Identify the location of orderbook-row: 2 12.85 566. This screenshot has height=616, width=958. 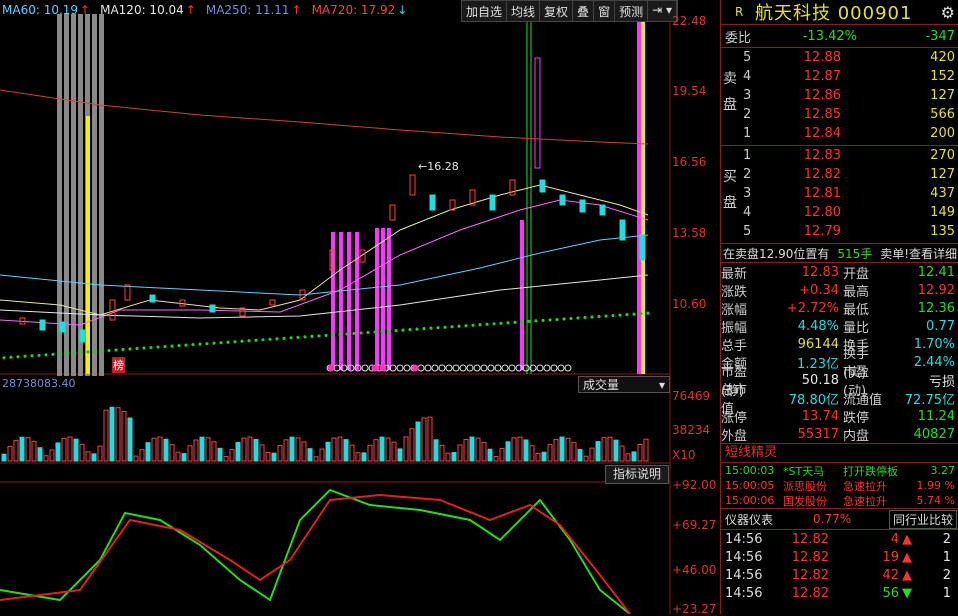
(839, 114).